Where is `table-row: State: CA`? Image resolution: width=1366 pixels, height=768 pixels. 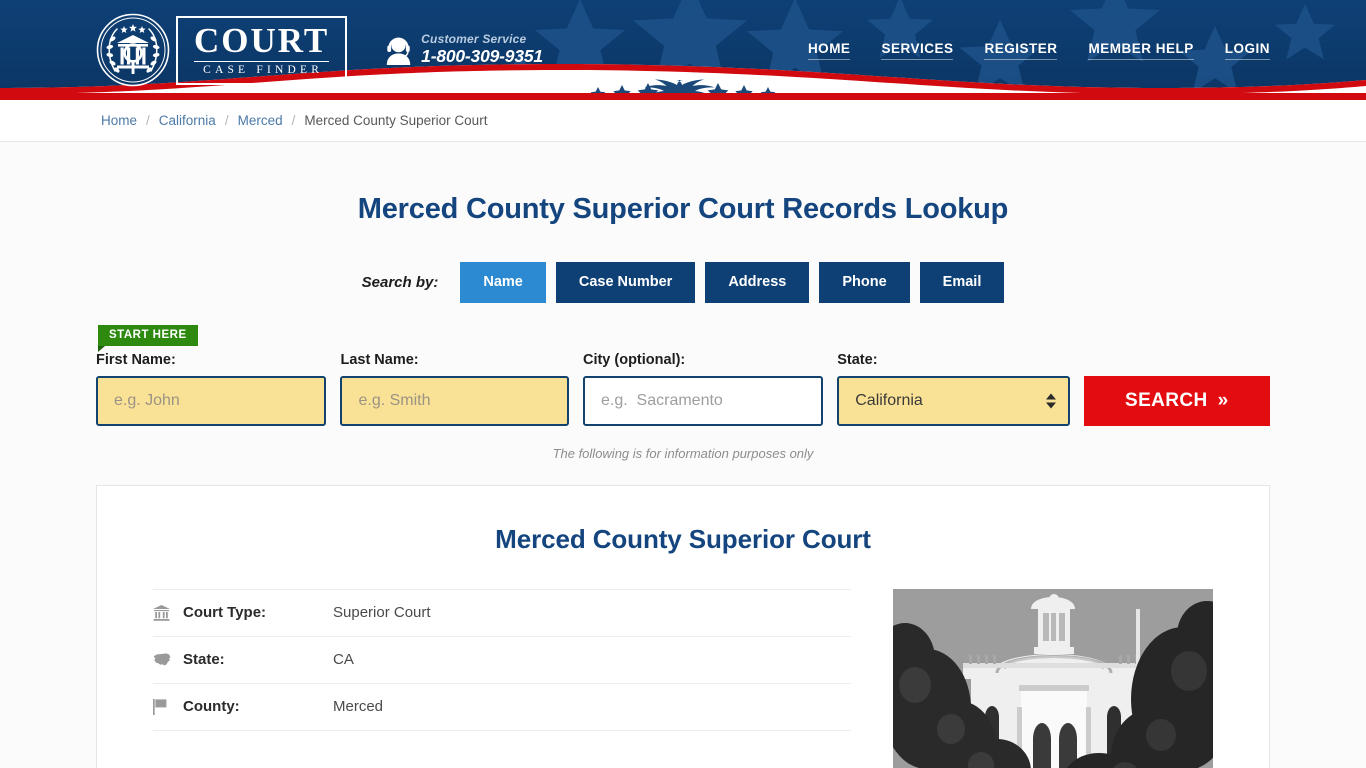
table-row: State: CA is located at coordinates (502, 659).